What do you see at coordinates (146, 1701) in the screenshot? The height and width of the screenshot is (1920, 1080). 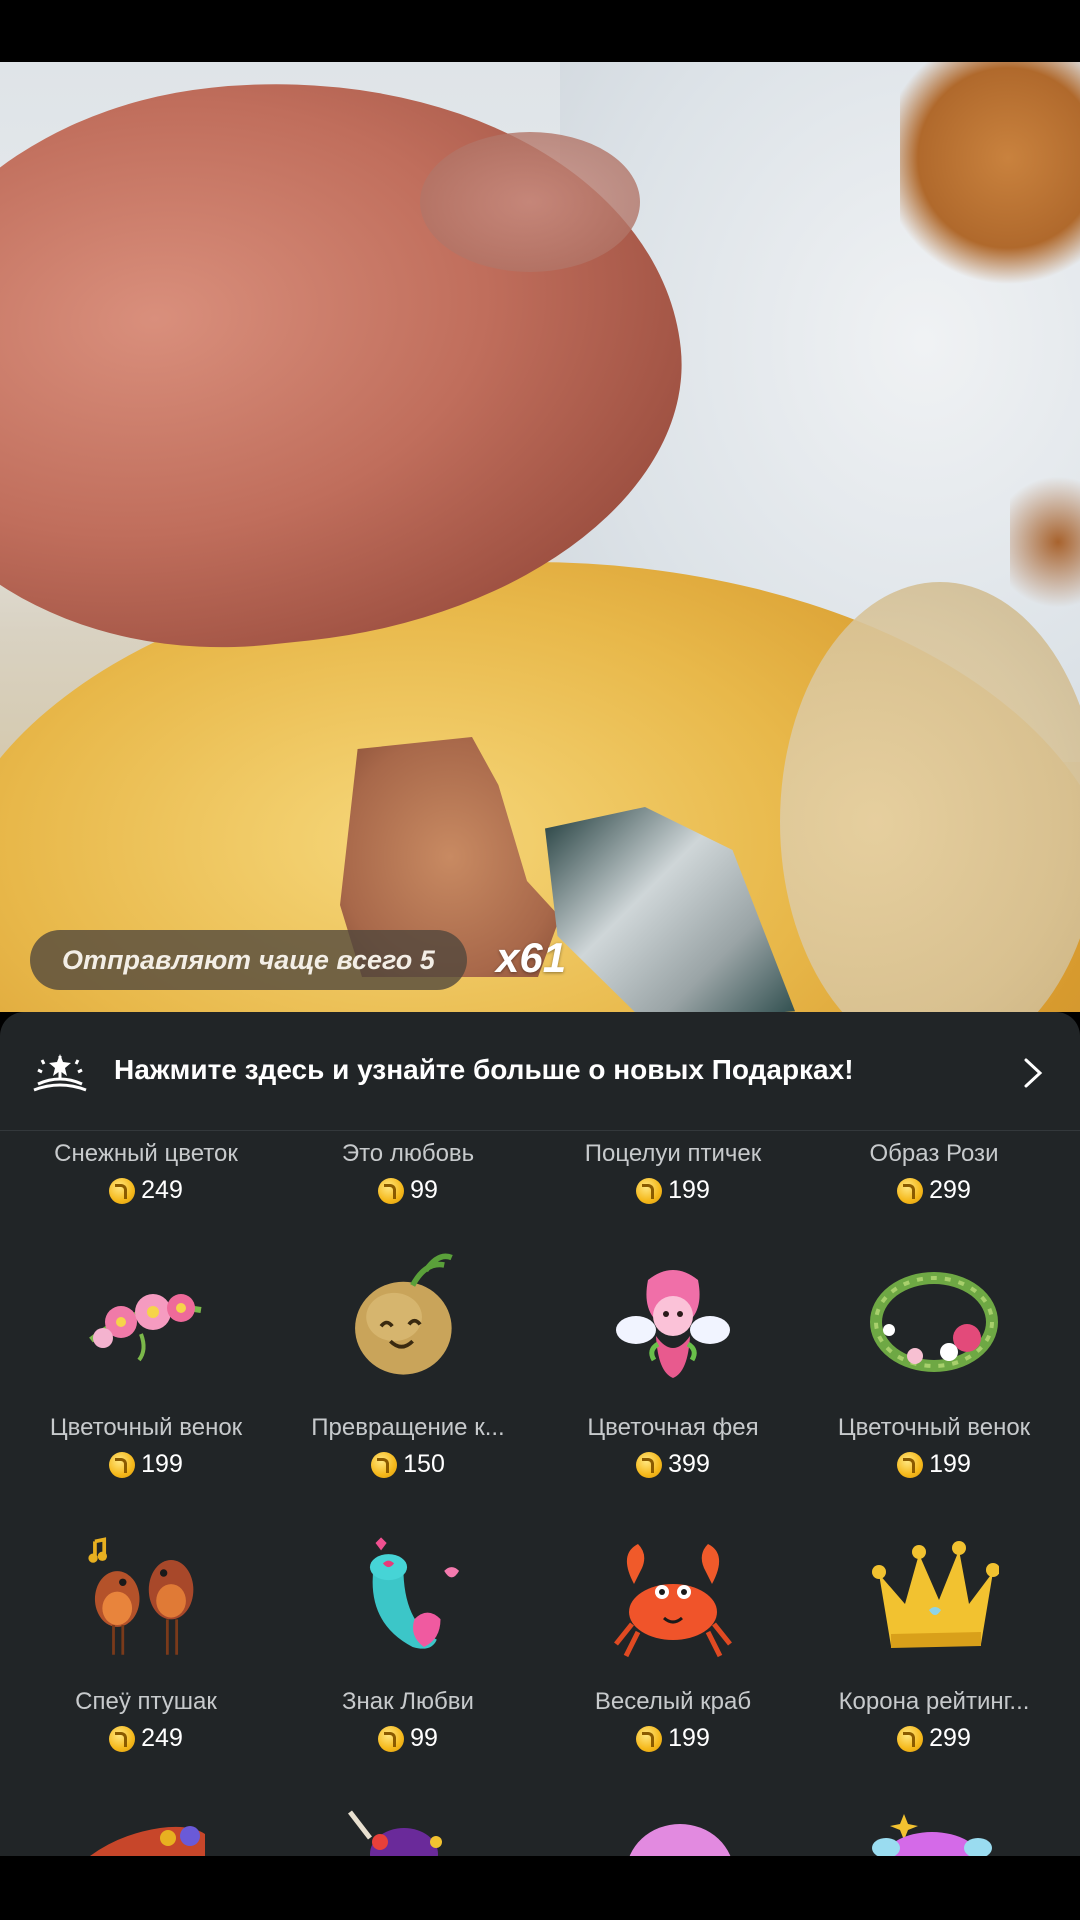 I see `gift-name: Спеӱ птушак` at bounding box center [146, 1701].